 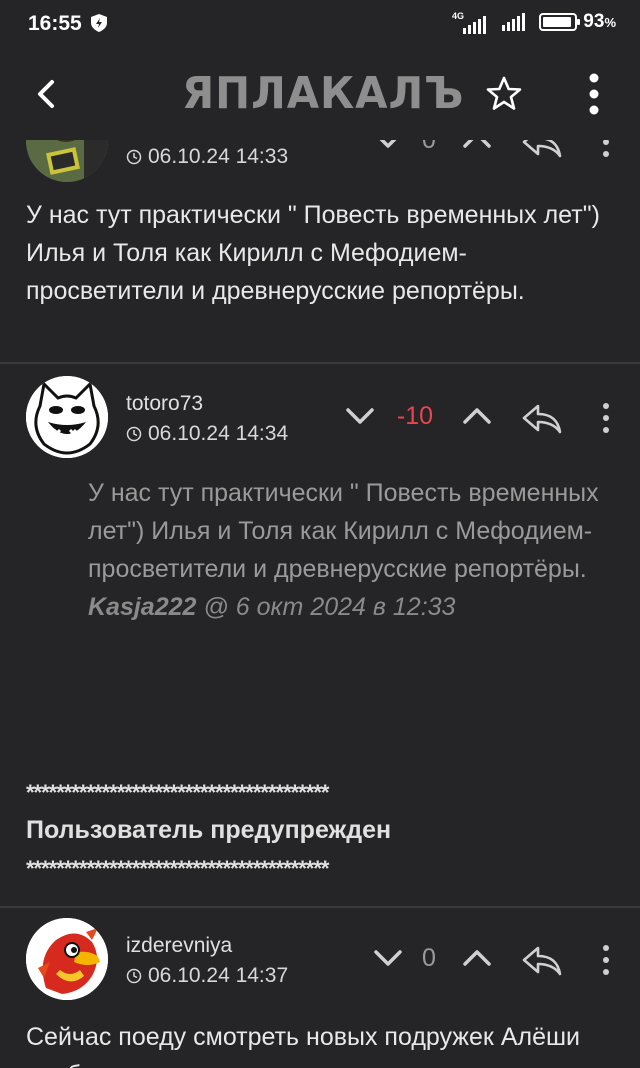 What do you see at coordinates (458, 16) in the screenshot?
I see `network-type: 4G` at bounding box center [458, 16].